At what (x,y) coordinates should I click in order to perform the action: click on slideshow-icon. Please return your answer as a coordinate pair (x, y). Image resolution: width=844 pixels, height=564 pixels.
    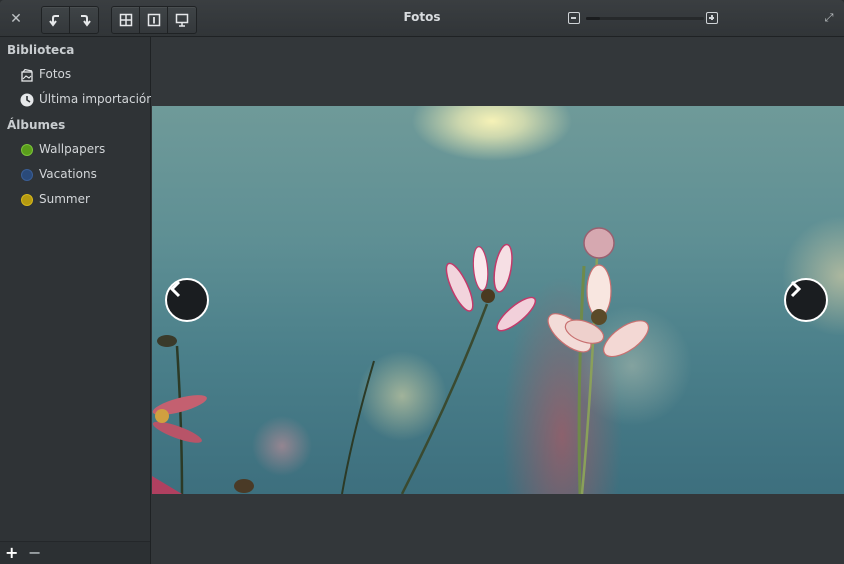
    Looking at the image, I should click on (182, 20).